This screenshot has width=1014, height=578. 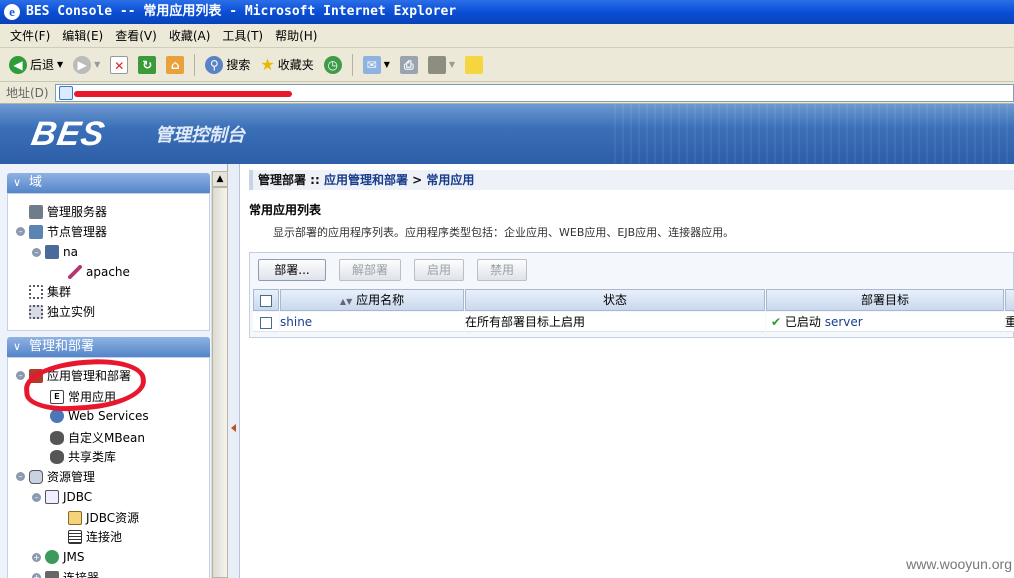 I want to click on toolbar-separator, so click(x=352, y=64).